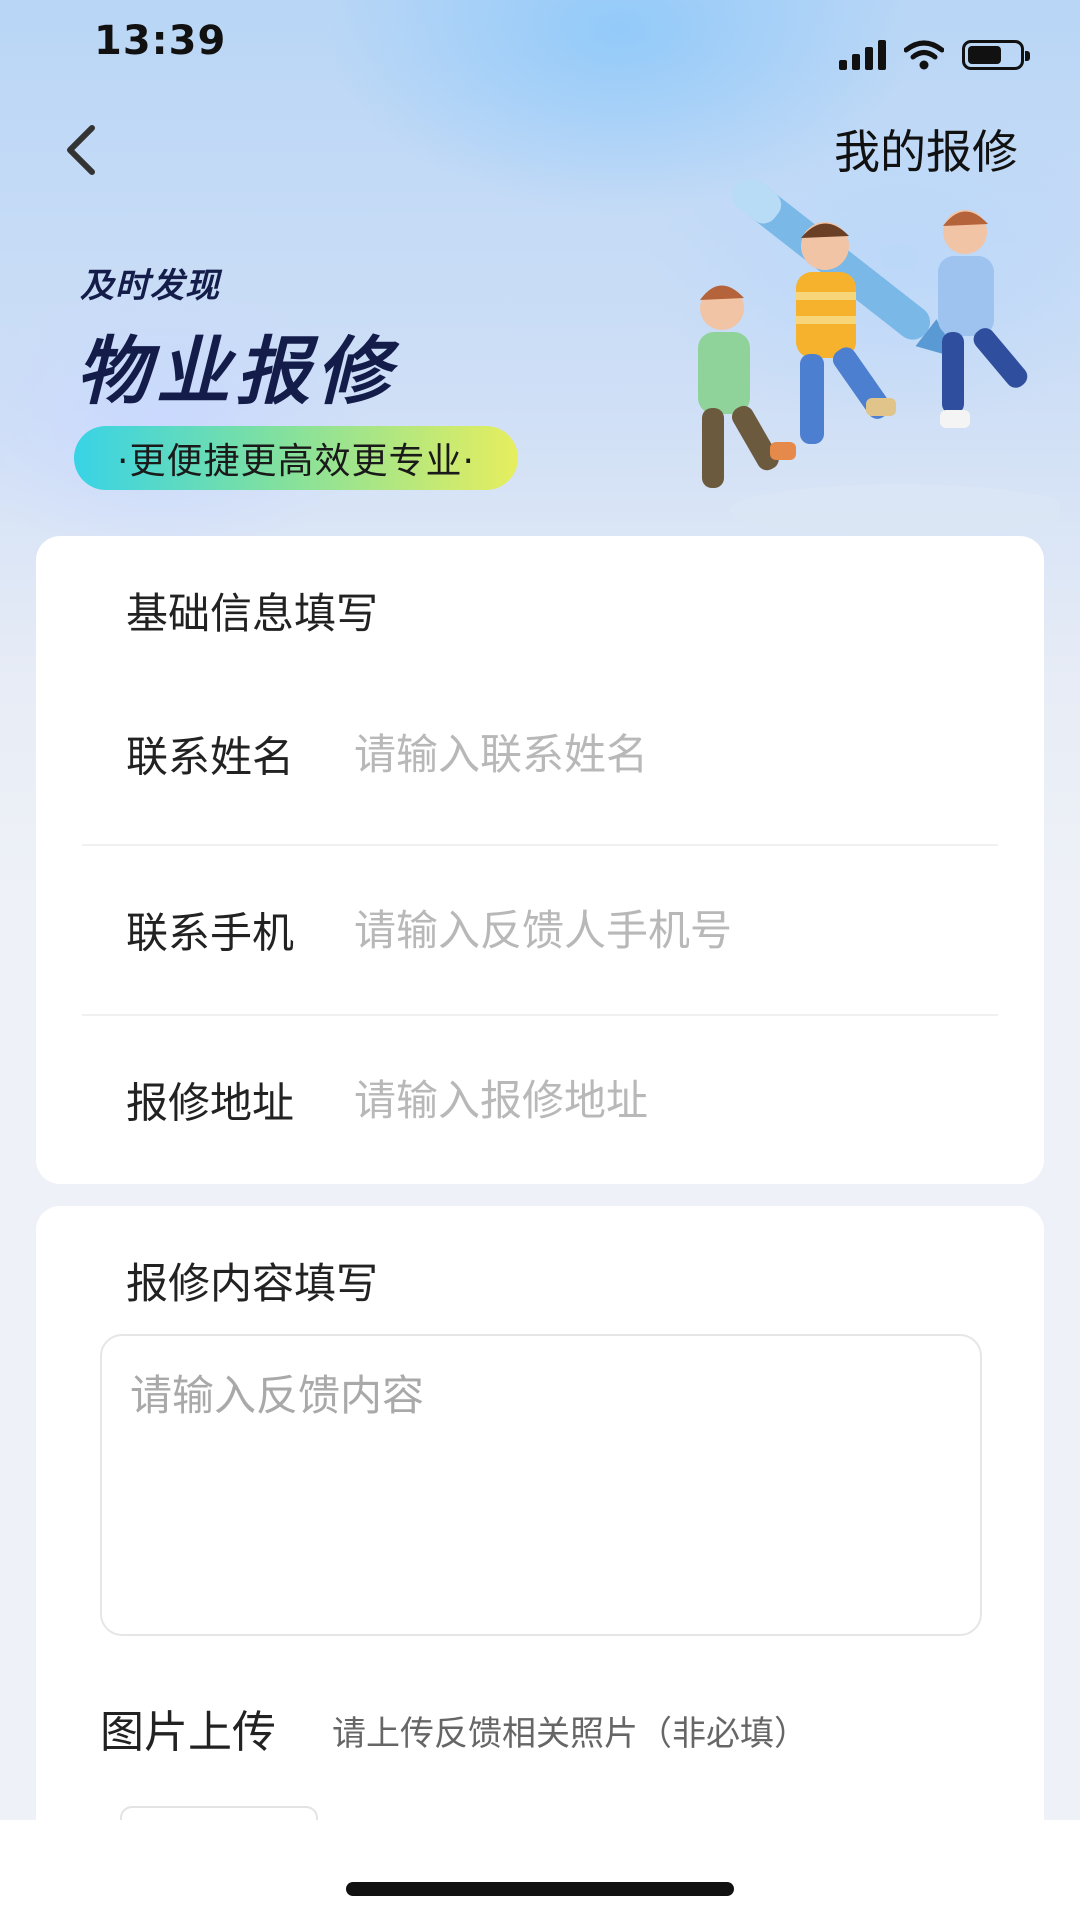  What do you see at coordinates (747, 386) in the screenshot?
I see `figure-green-icon` at bounding box center [747, 386].